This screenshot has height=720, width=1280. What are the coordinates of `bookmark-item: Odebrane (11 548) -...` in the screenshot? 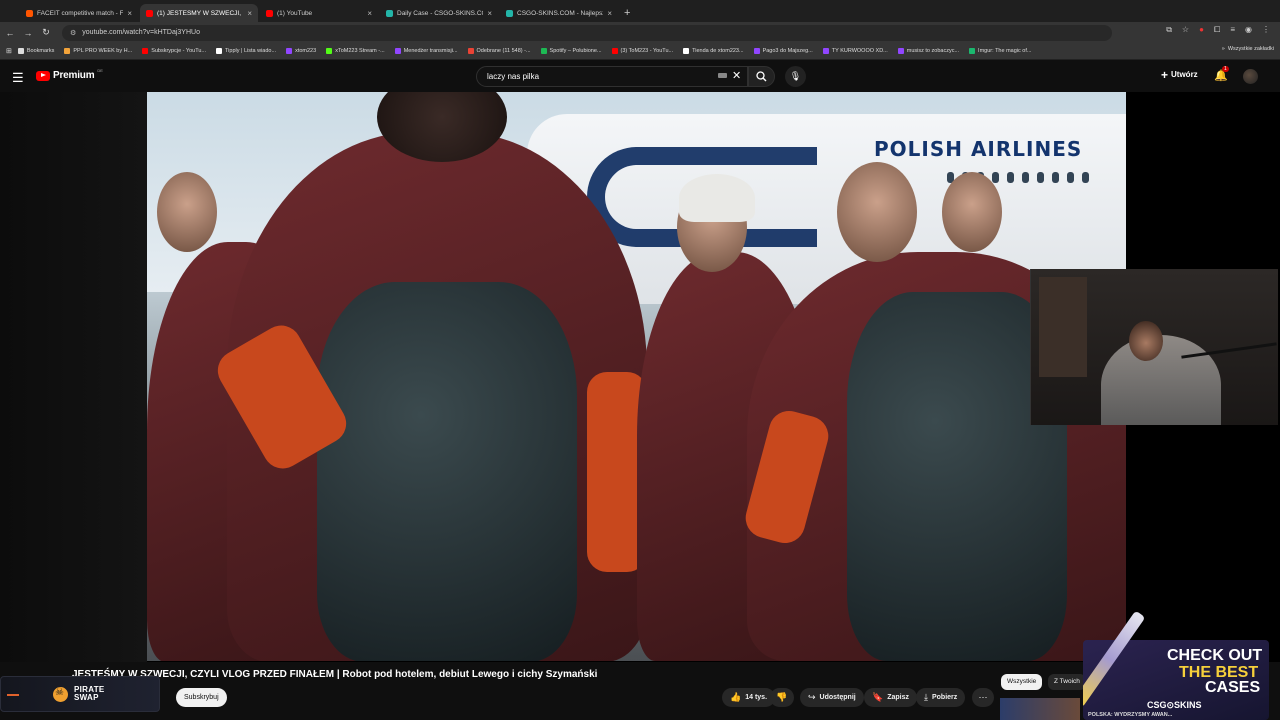 It's located at (499, 51).